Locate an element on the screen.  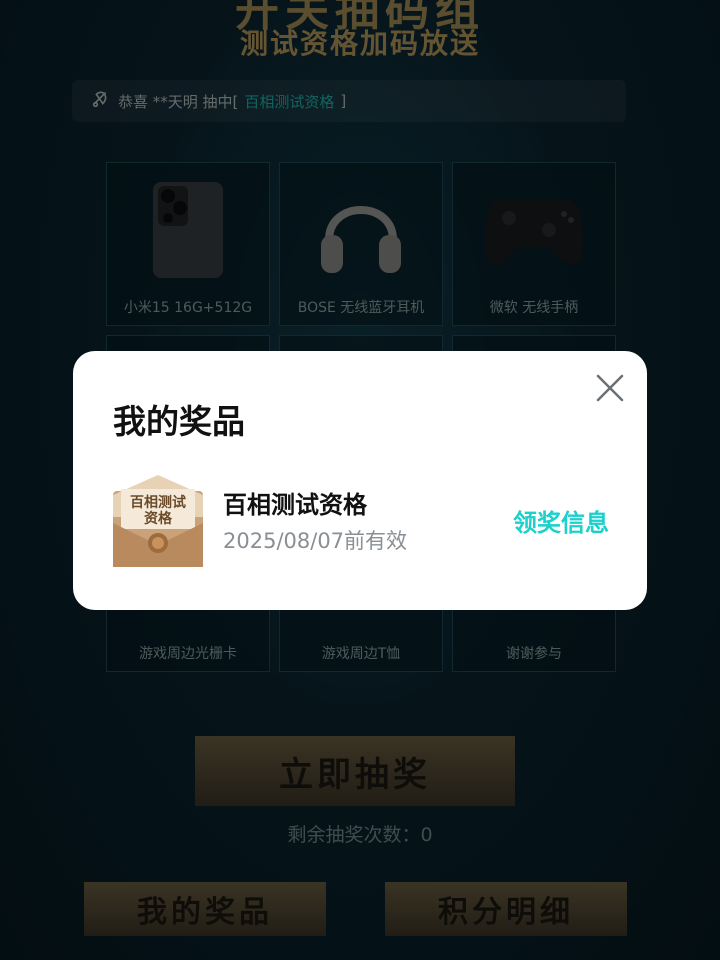
svg-text: 资格 is located at coordinates (158, 518).